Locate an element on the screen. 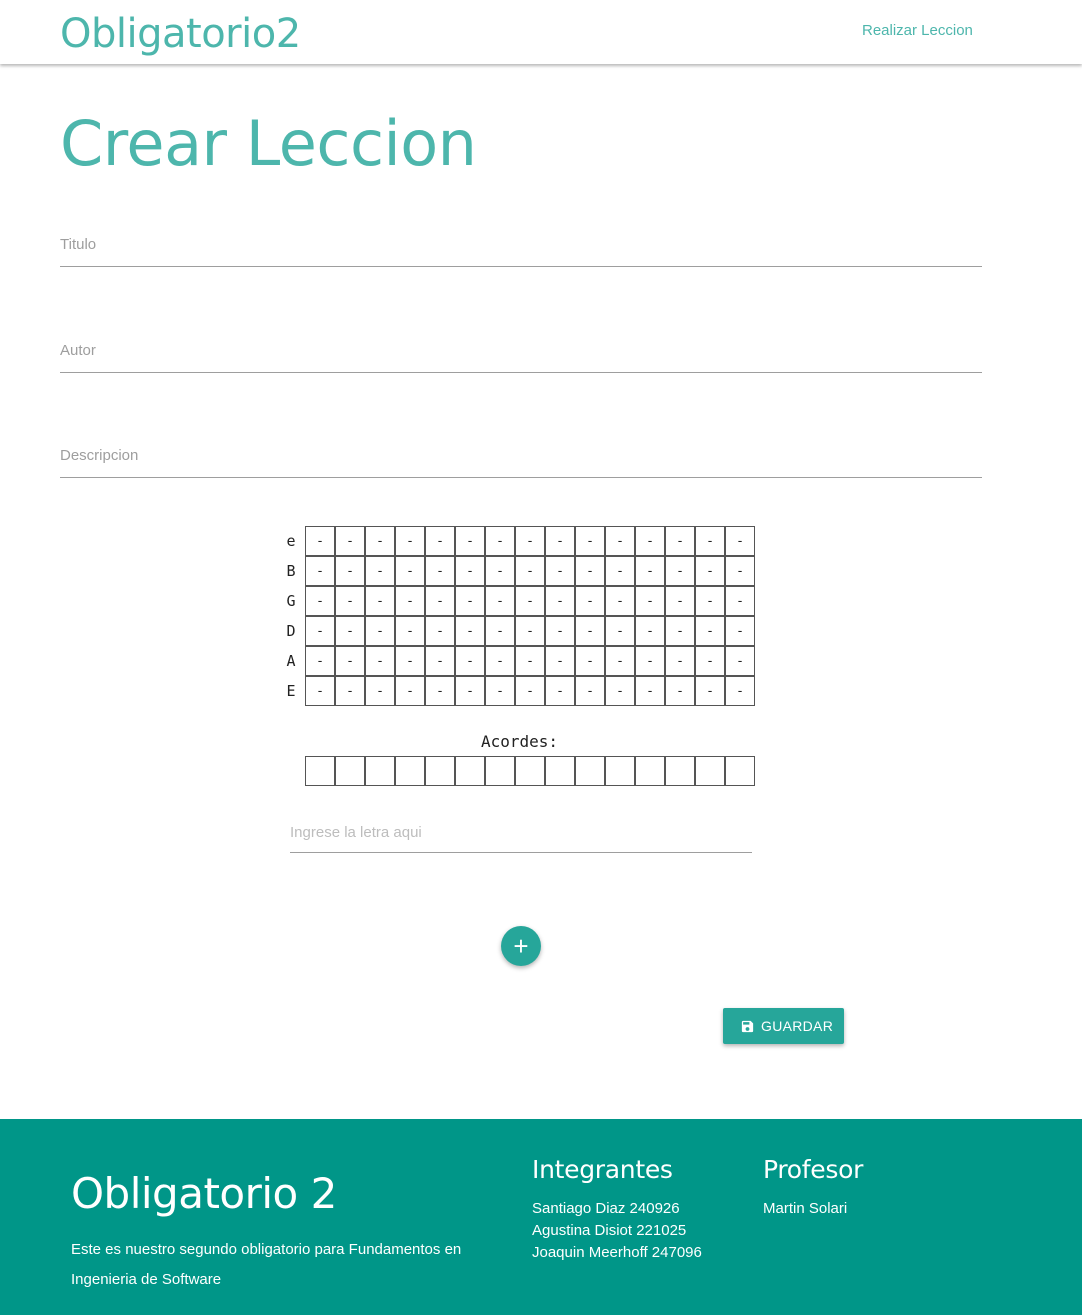 The width and height of the screenshot is (1082, 1315). titulo-input is located at coordinates (521, 246).